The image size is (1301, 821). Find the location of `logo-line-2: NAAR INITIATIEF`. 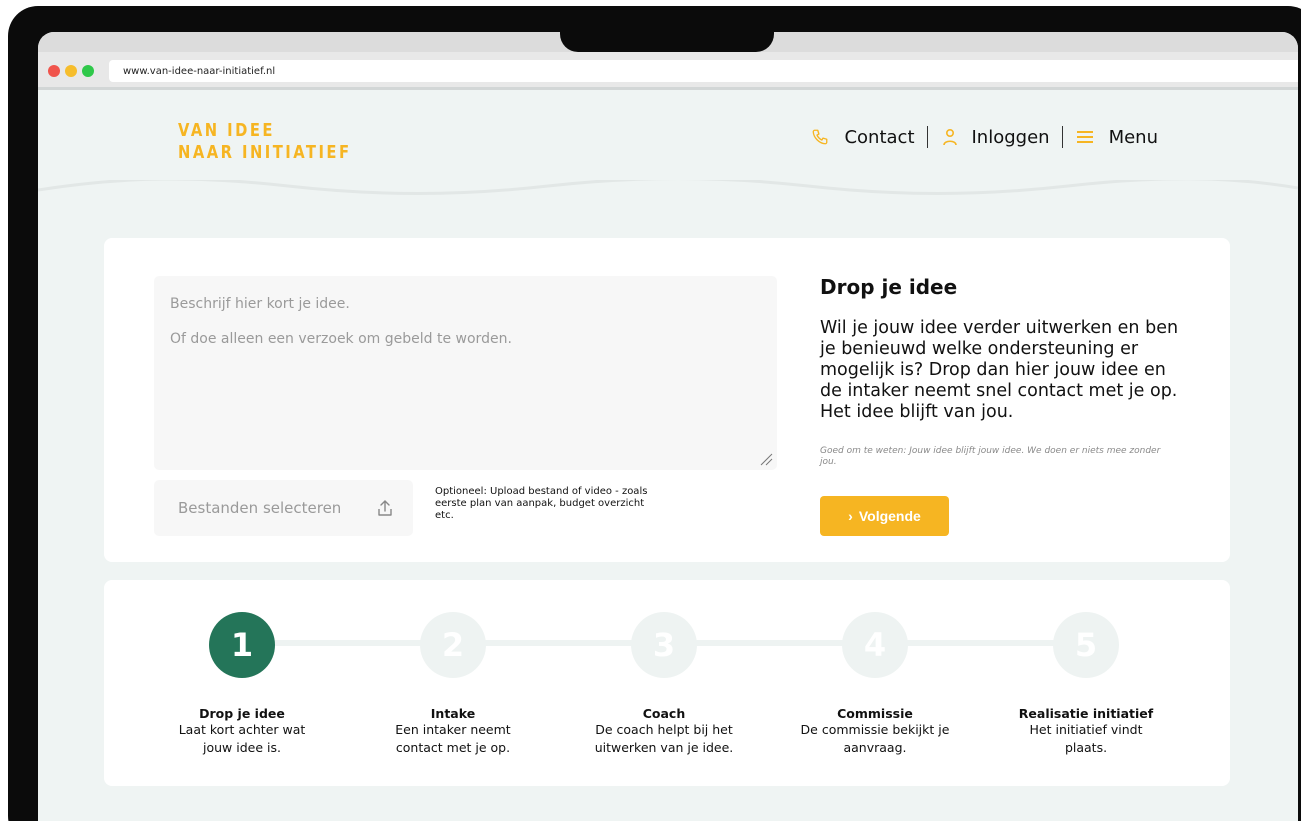

logo-line-2: NAAR INITIATIEF is located at coordinates (265, 152).